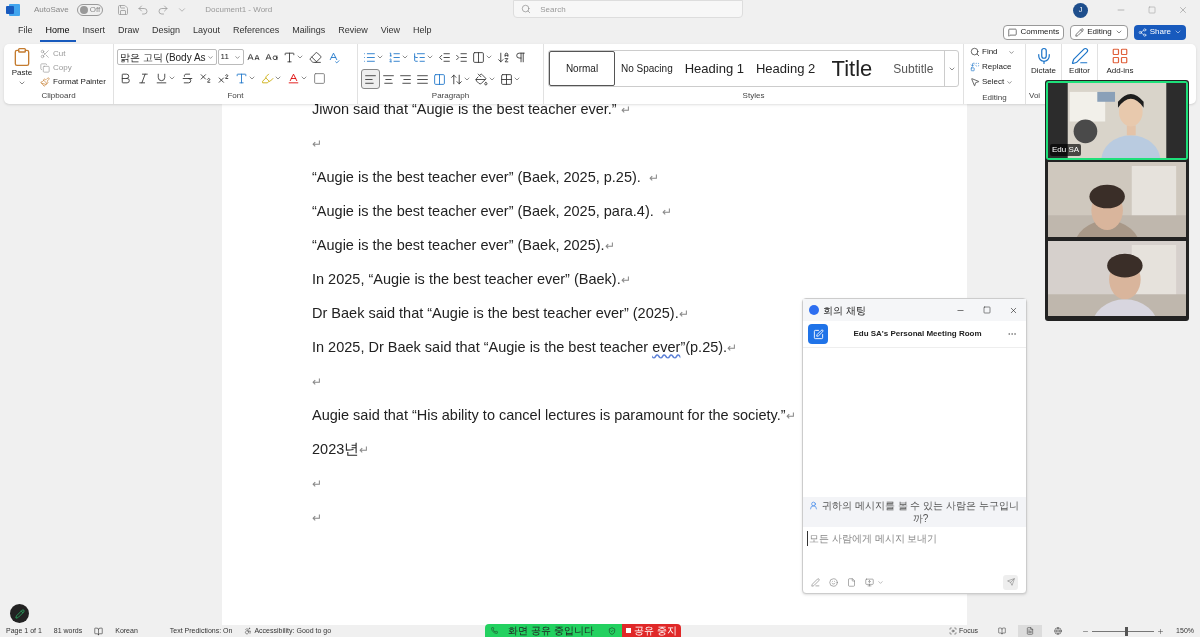 The width and height of the screenshot is (1200, 637). I want to click on annotate-button, so click(19, 613).